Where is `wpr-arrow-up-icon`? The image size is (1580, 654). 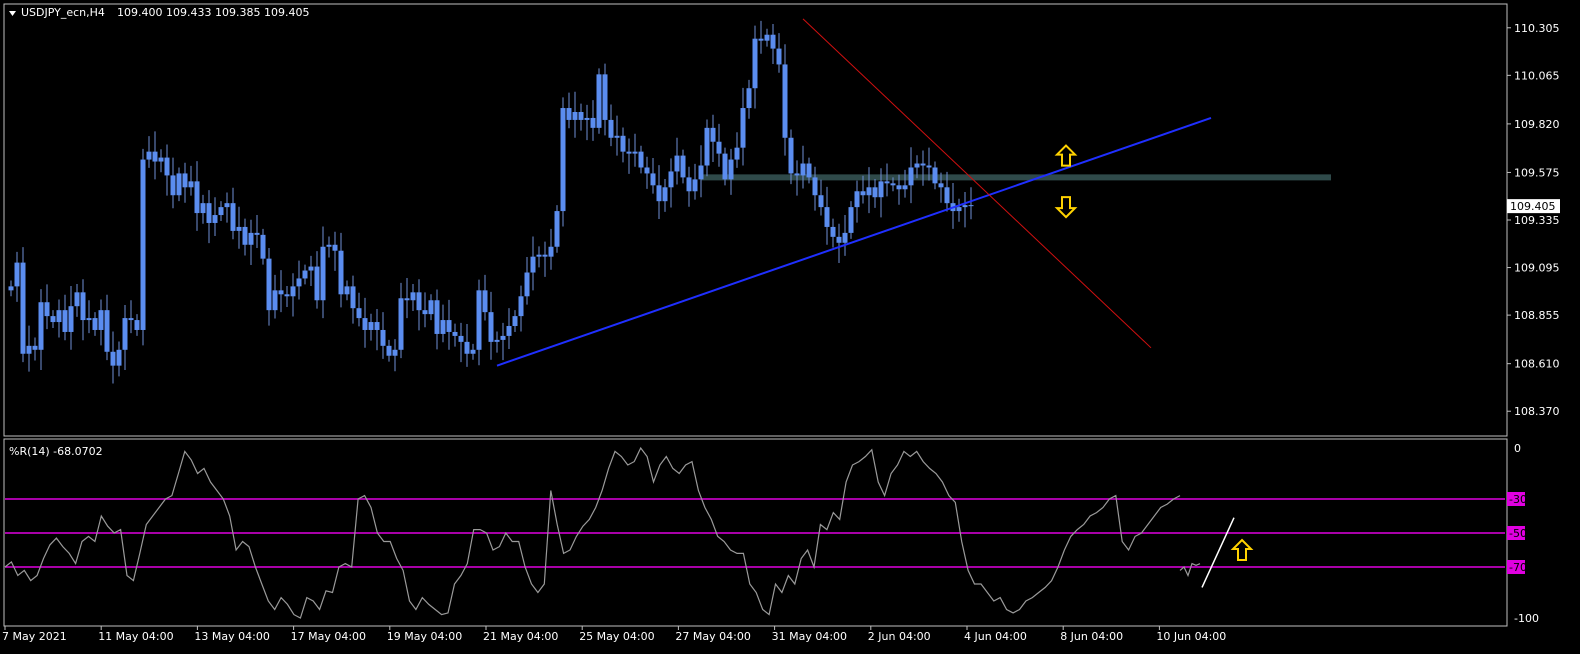
wpr-arrow-up-icon is located at coordinates (1242, 549).